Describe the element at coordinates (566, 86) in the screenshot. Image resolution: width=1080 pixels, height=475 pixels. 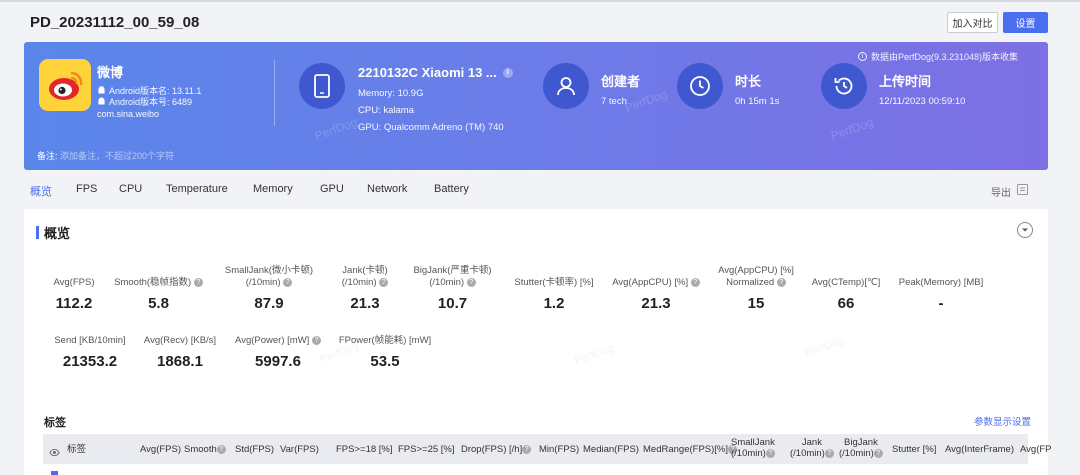
I see `user-icon` at that location.